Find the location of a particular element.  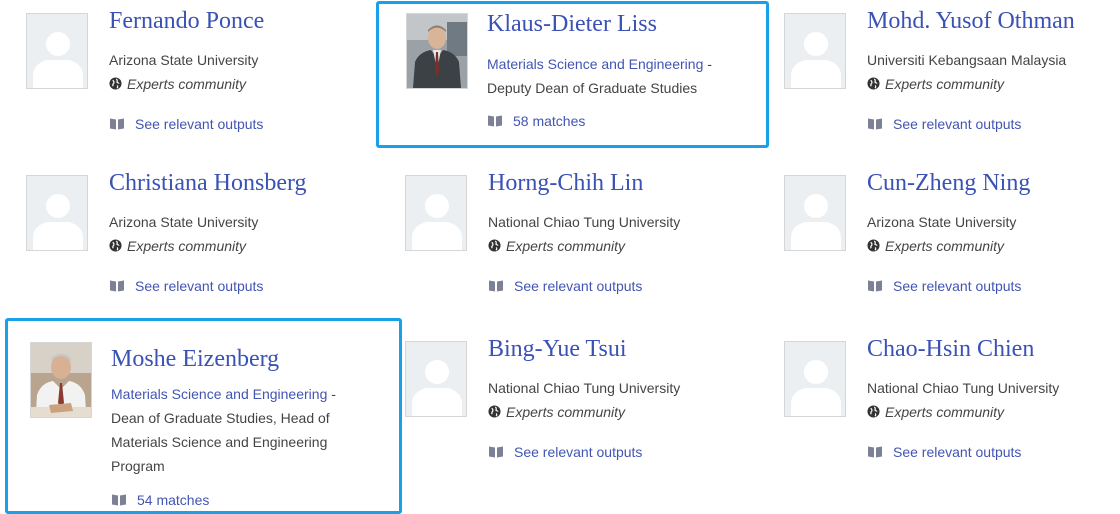

matches-label: 54 matches is located at coordinates (173, 500).